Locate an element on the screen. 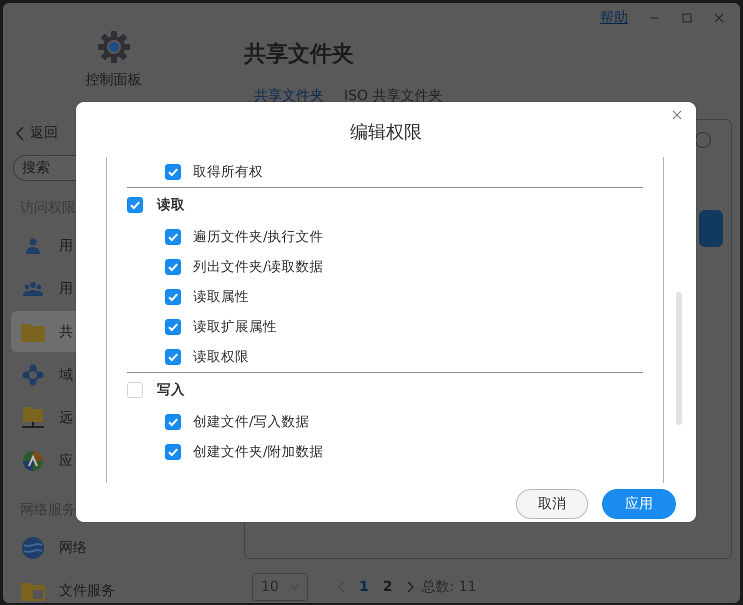  dialog-title: 编辑权限 is located at coordinates (386, 132).